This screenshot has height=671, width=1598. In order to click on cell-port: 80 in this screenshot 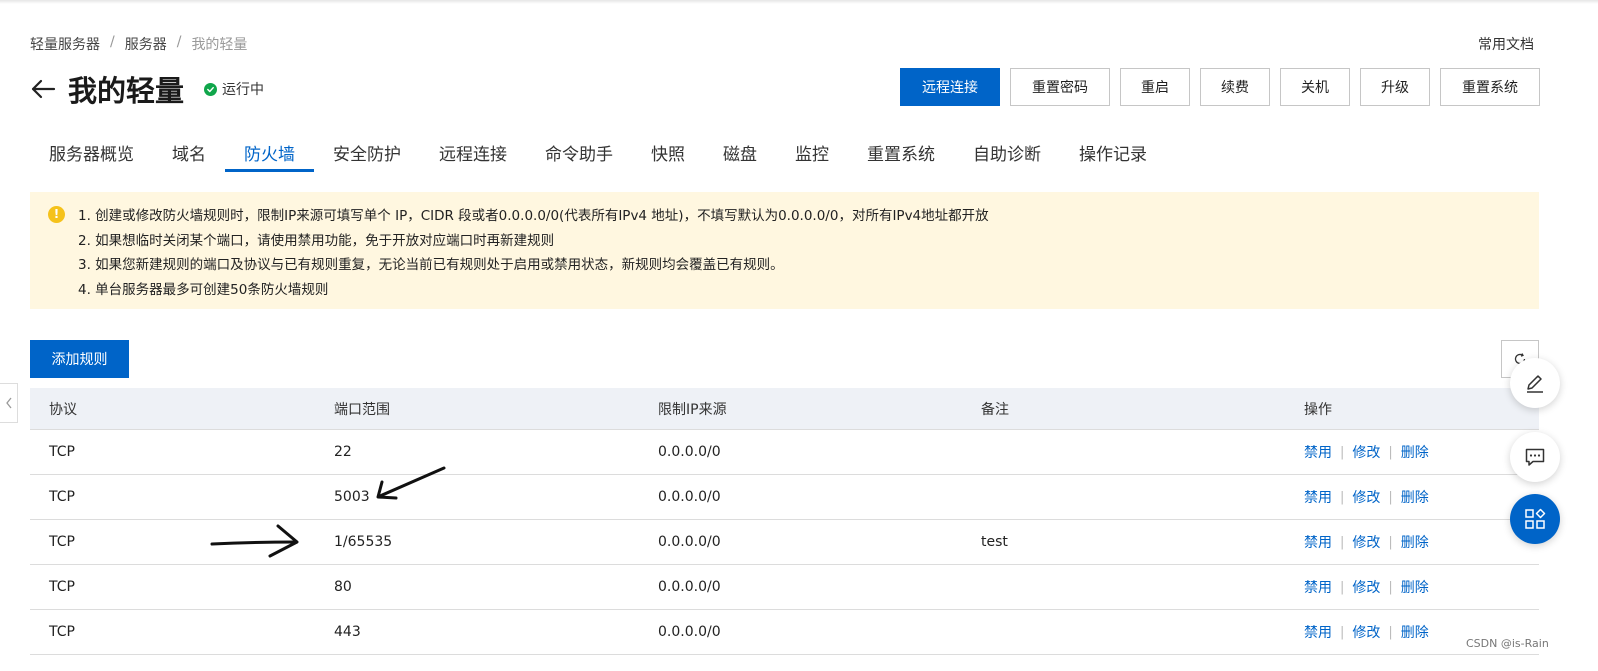, I will do `click(343, 587)`.